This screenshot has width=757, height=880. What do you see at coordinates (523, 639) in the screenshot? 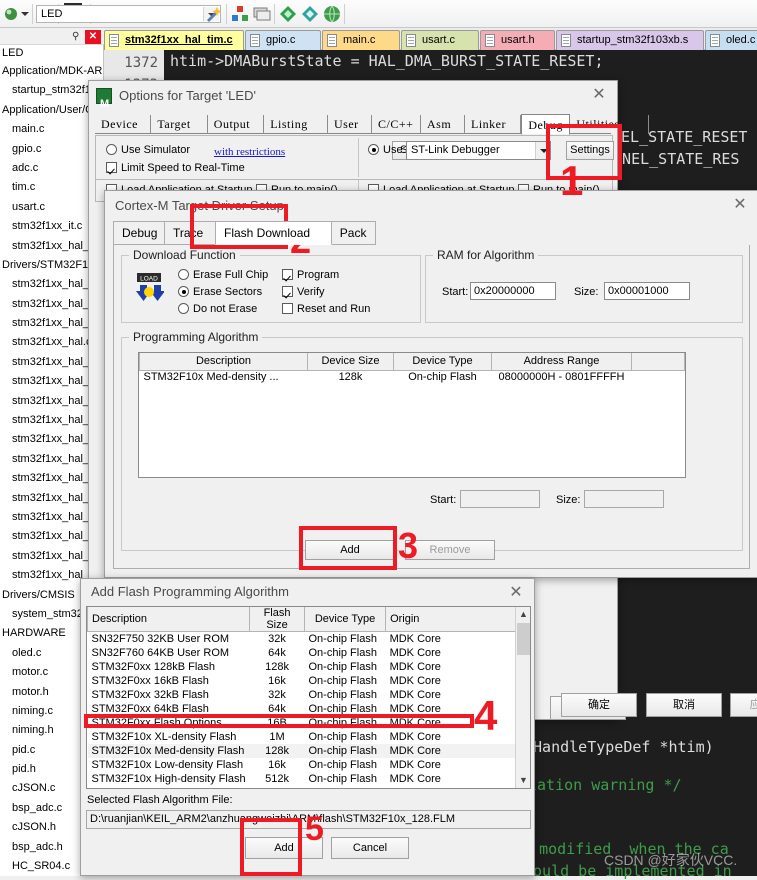
I see `scrollbar-thumb` at bounding box center [523, 639].